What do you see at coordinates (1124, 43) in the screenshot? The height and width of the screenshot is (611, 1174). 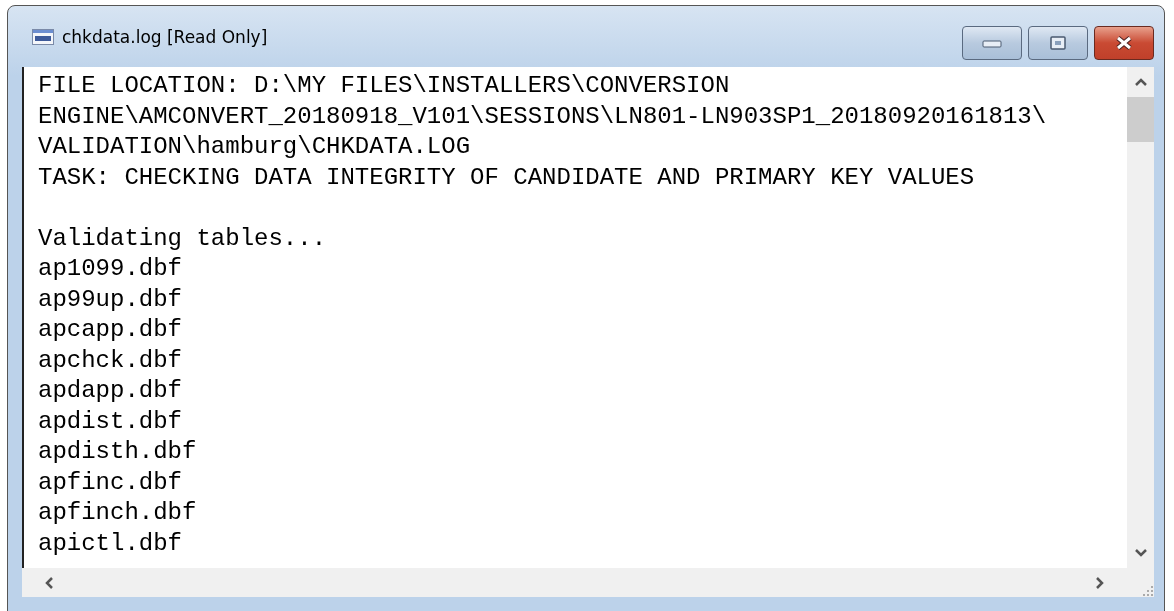 I see `close-button` at bounding box center [1124, 43].